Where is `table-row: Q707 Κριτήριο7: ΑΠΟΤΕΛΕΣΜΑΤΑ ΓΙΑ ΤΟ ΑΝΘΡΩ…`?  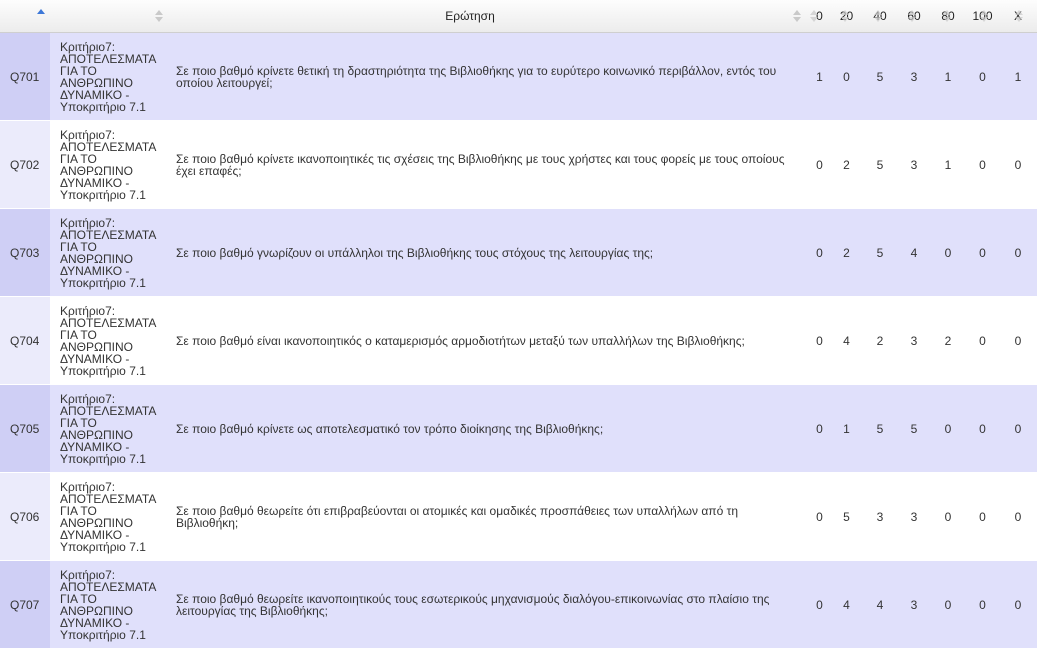 table-row: Q707 Κριτήριο7: ΑΠΟΤΕΛΕΣΜΑΤΑ ΓΙΑ ΤΟ ΑΝΘΡΩ… is located at coordinates (518, 604).